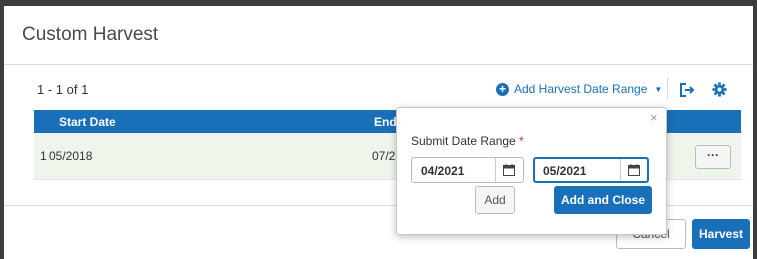  Describe the element at coordinates (687, 90) in the screenshot. I see `export-icon` at that location.